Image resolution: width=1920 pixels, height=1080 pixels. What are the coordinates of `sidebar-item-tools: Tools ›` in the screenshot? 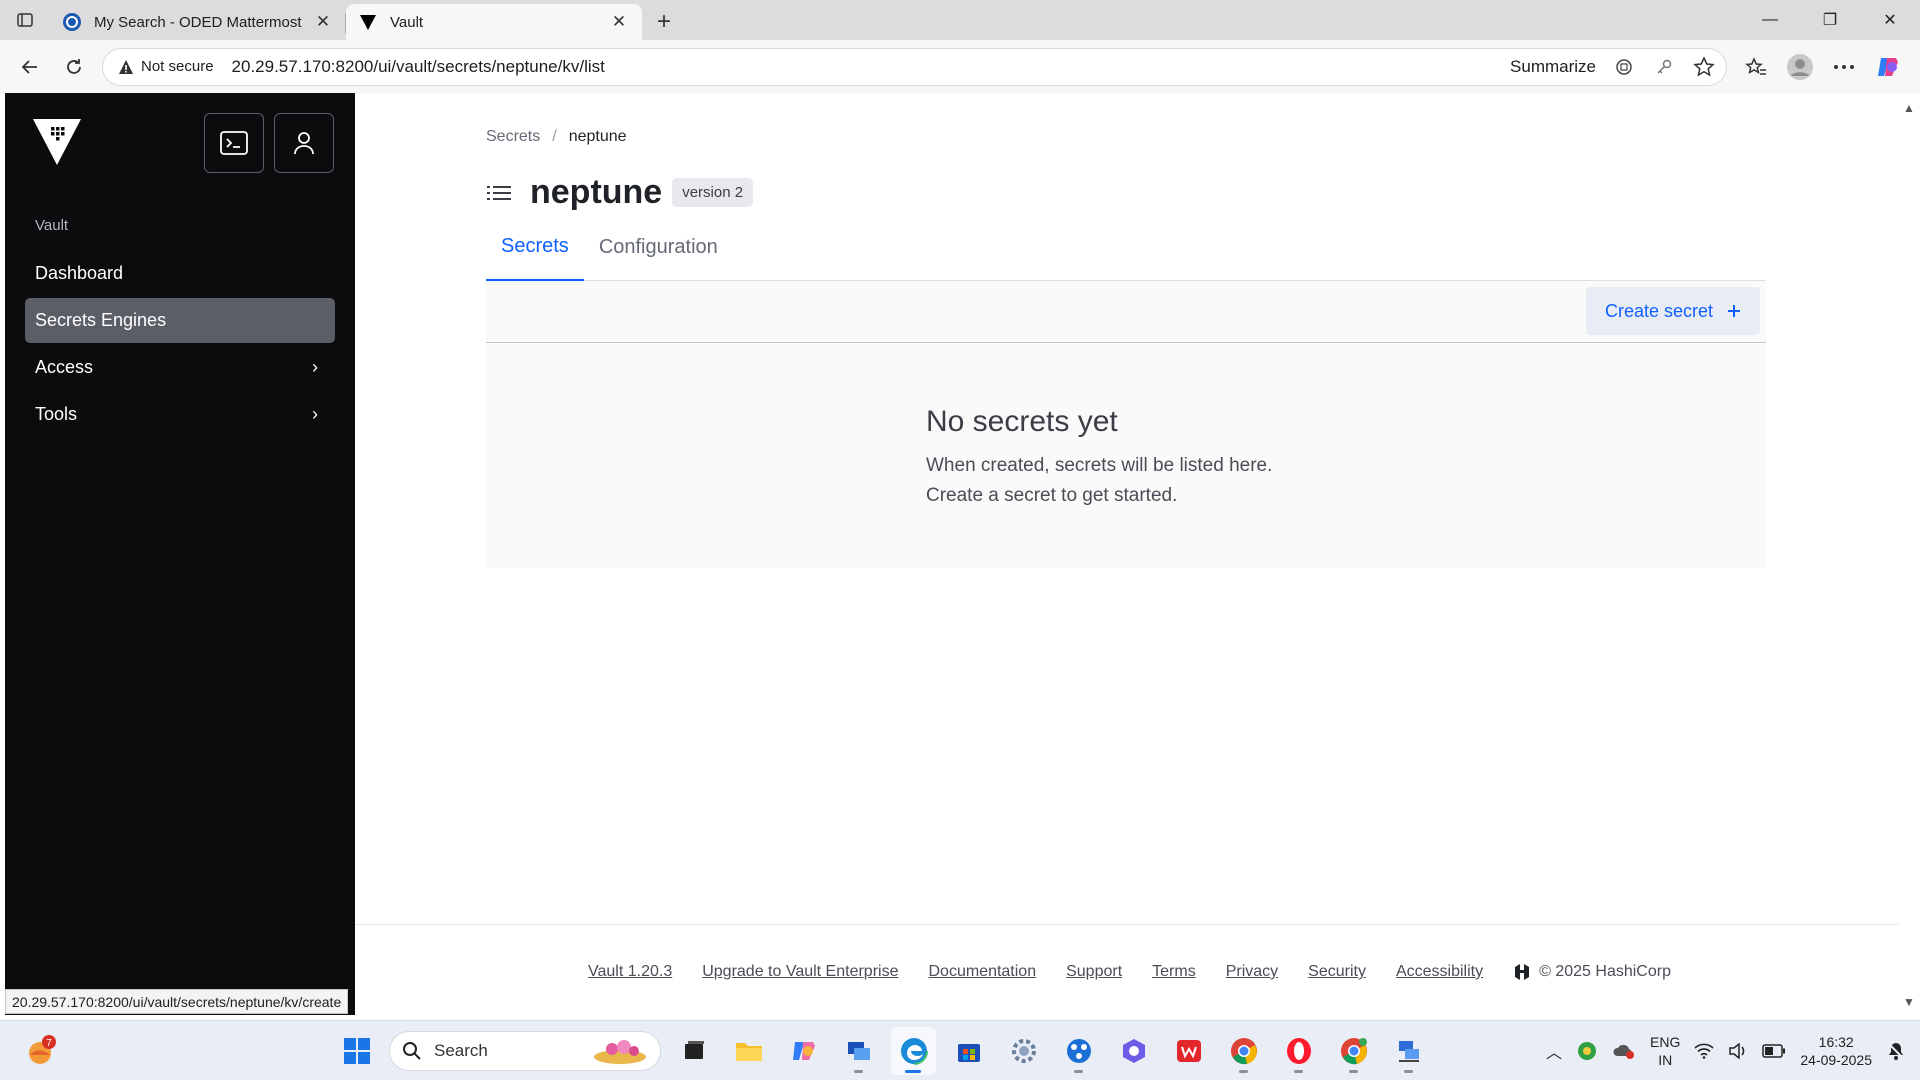 It's located at (180, 414).